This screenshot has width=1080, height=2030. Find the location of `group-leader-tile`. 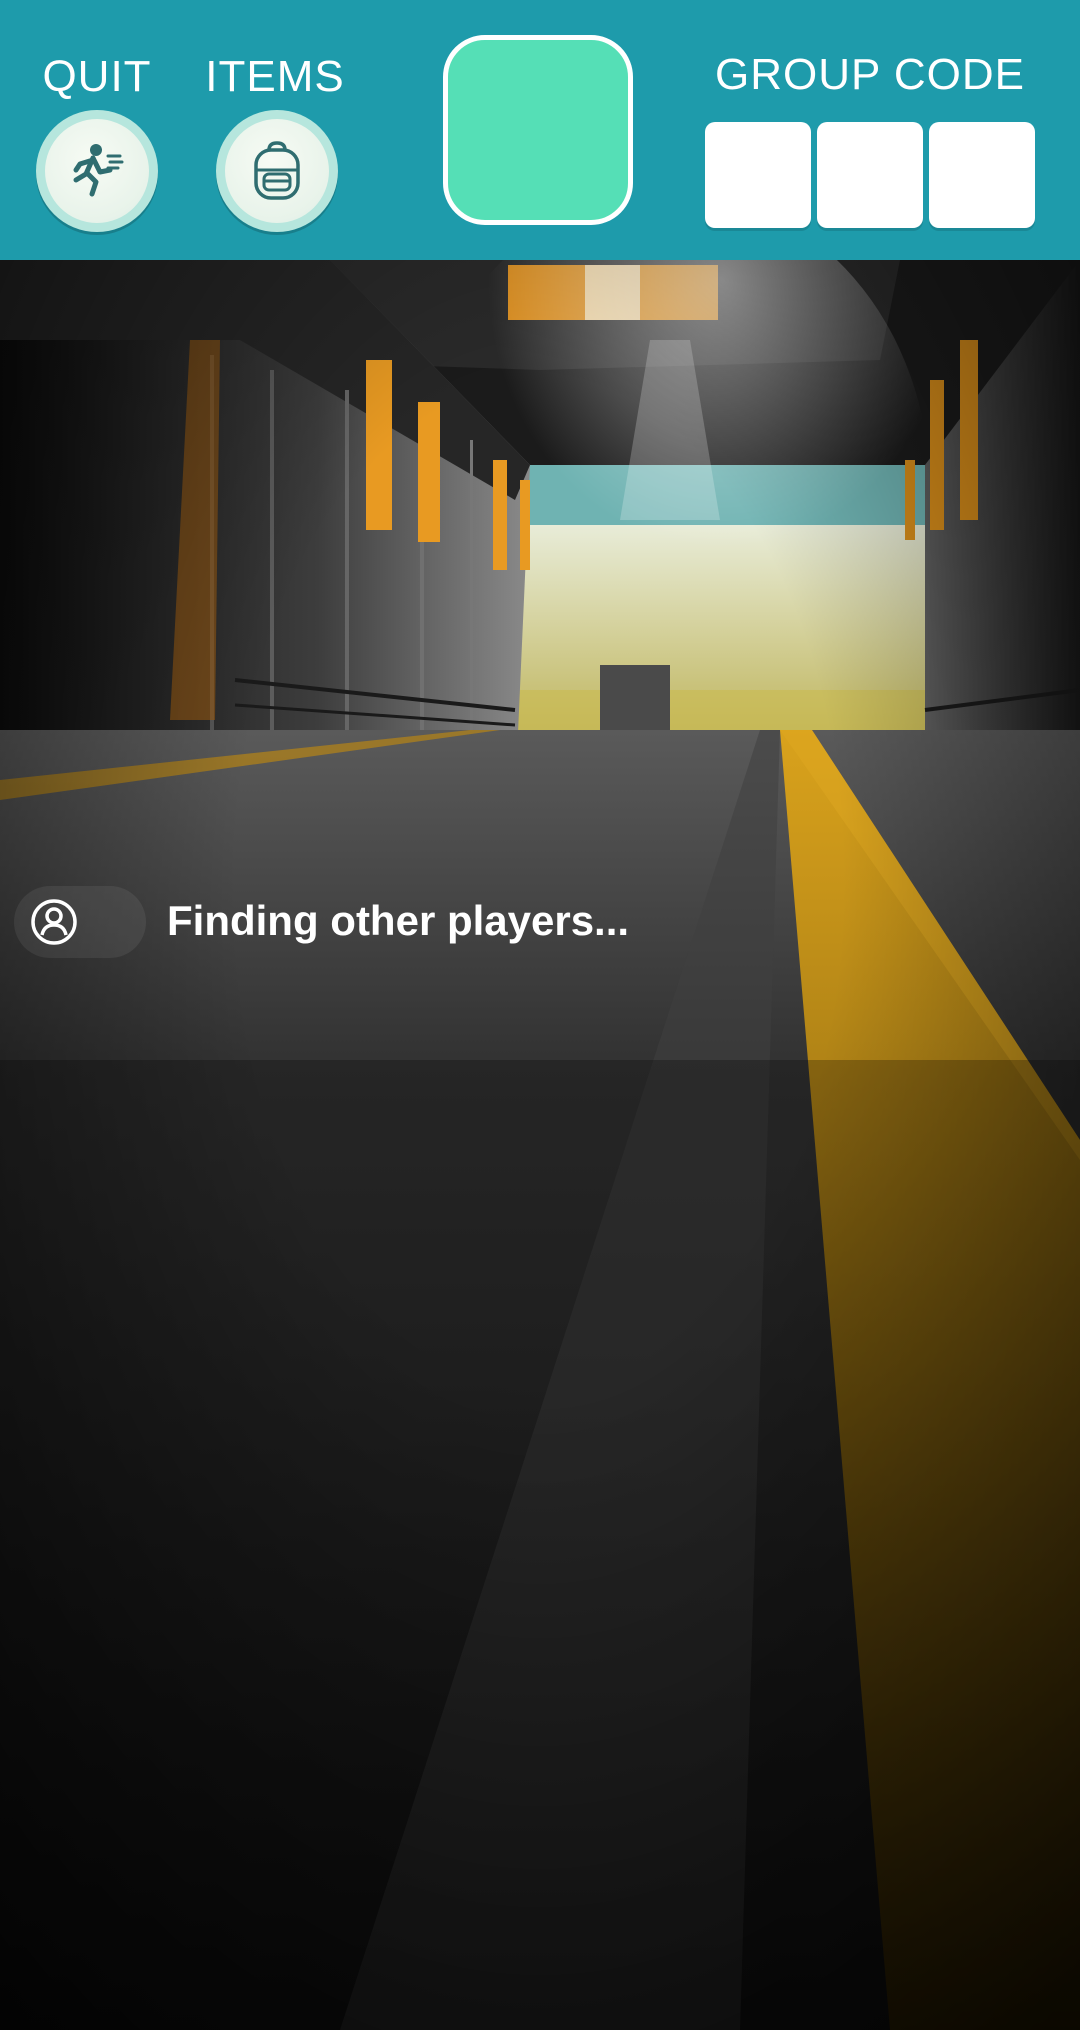

group-leader-tile is located at coordinates (538, 130).